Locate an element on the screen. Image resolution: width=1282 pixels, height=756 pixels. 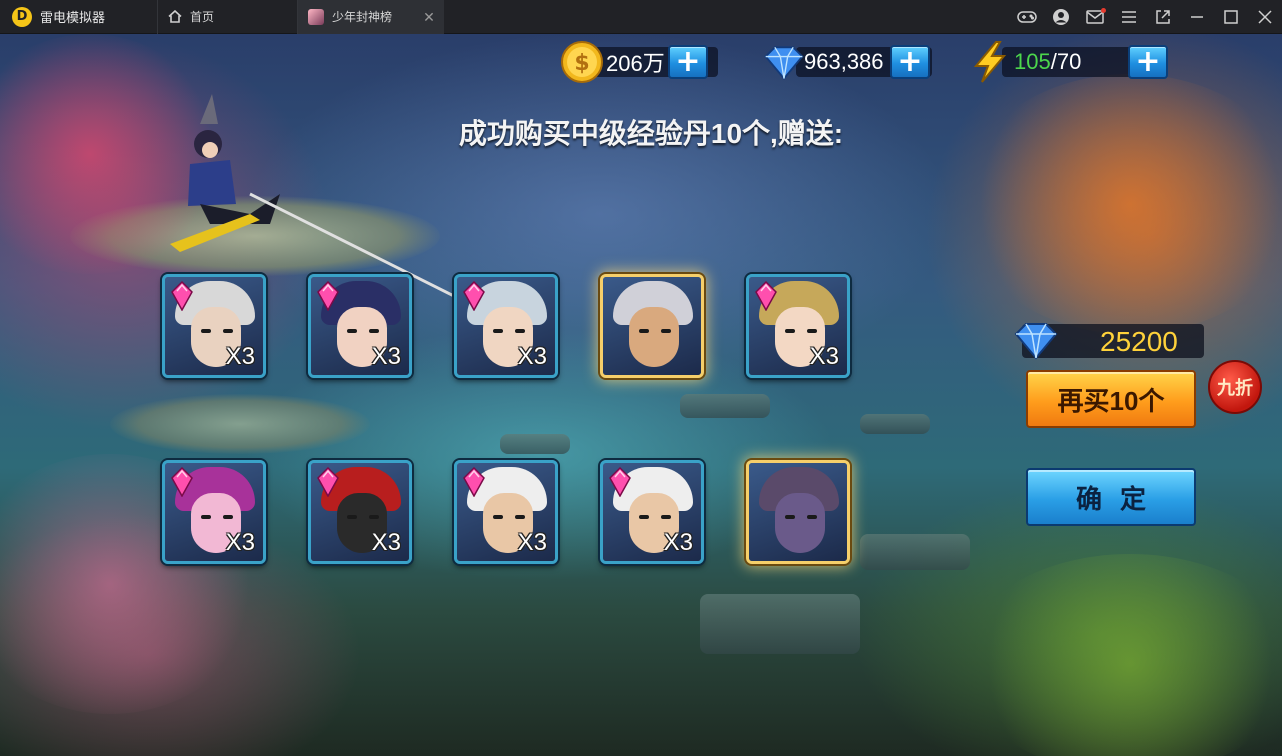
tab-game-label: 少年封神榜 is located at coordinates (362, 17).